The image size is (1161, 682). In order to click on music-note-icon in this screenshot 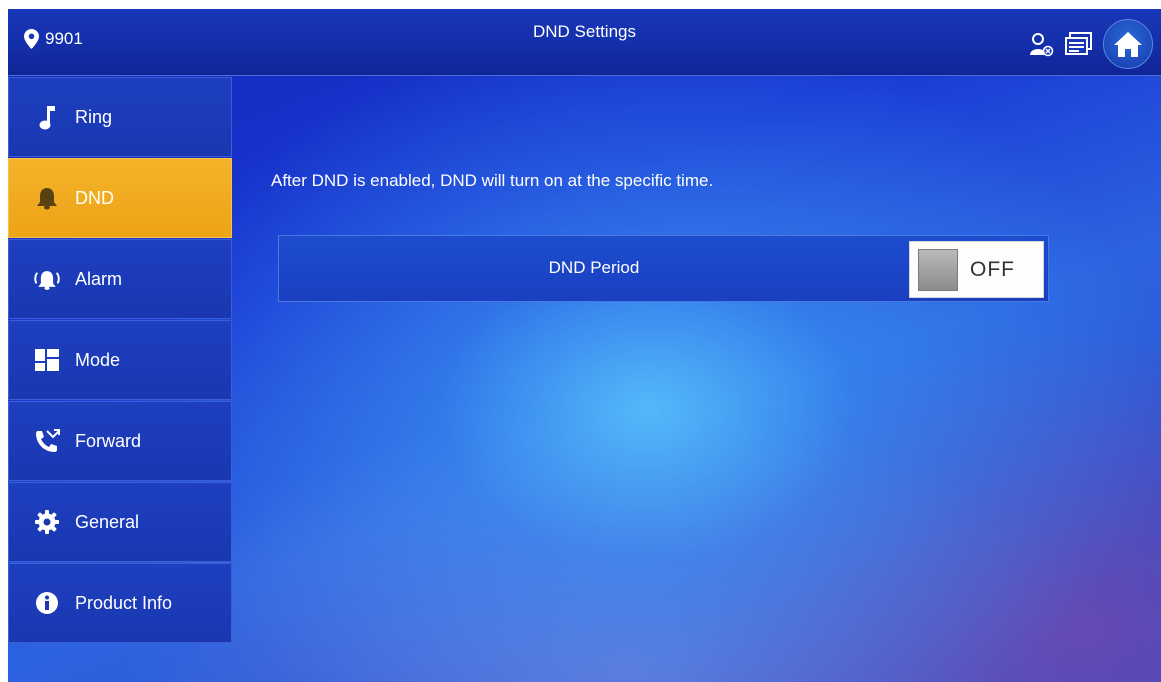, I will do `click(47, 117)`.